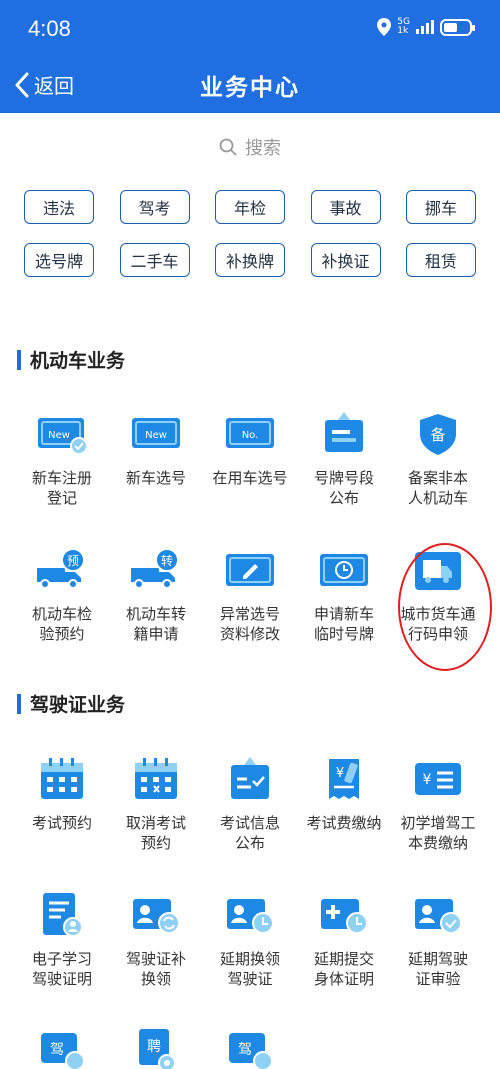 This screenshot has height=1069, width=500. I want to click on service-hire-settings: 聘, so click(156, 1048).